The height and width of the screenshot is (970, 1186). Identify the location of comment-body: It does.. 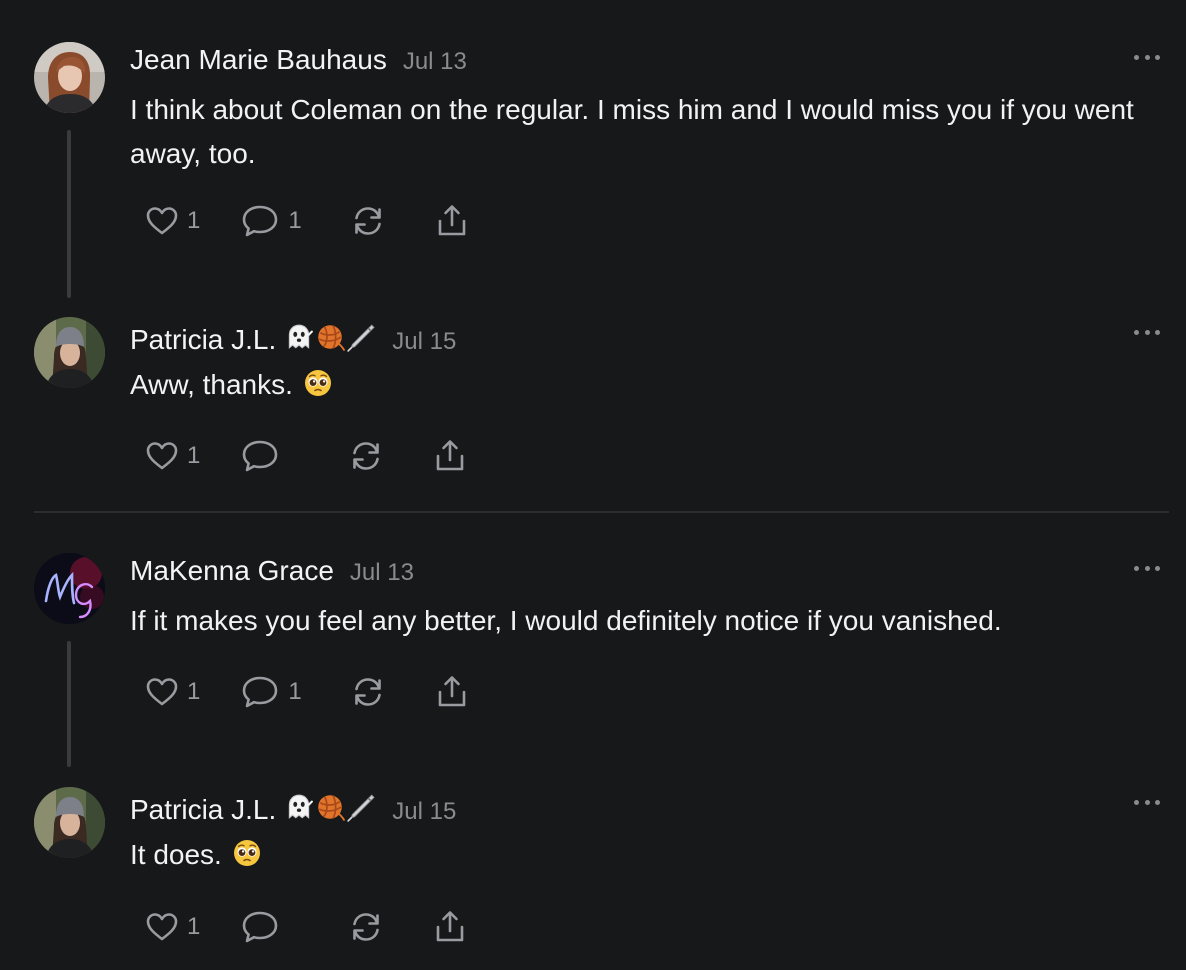
(650, 855).